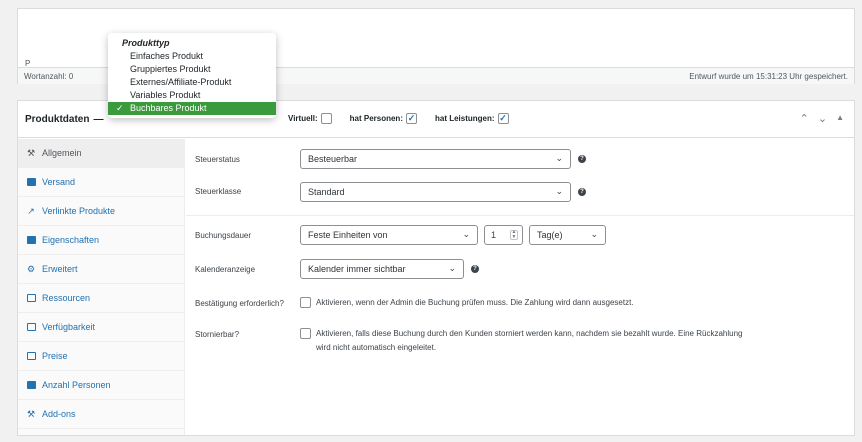  I want to click on tax-class-select: Standard ⌄, so click(435, 192).